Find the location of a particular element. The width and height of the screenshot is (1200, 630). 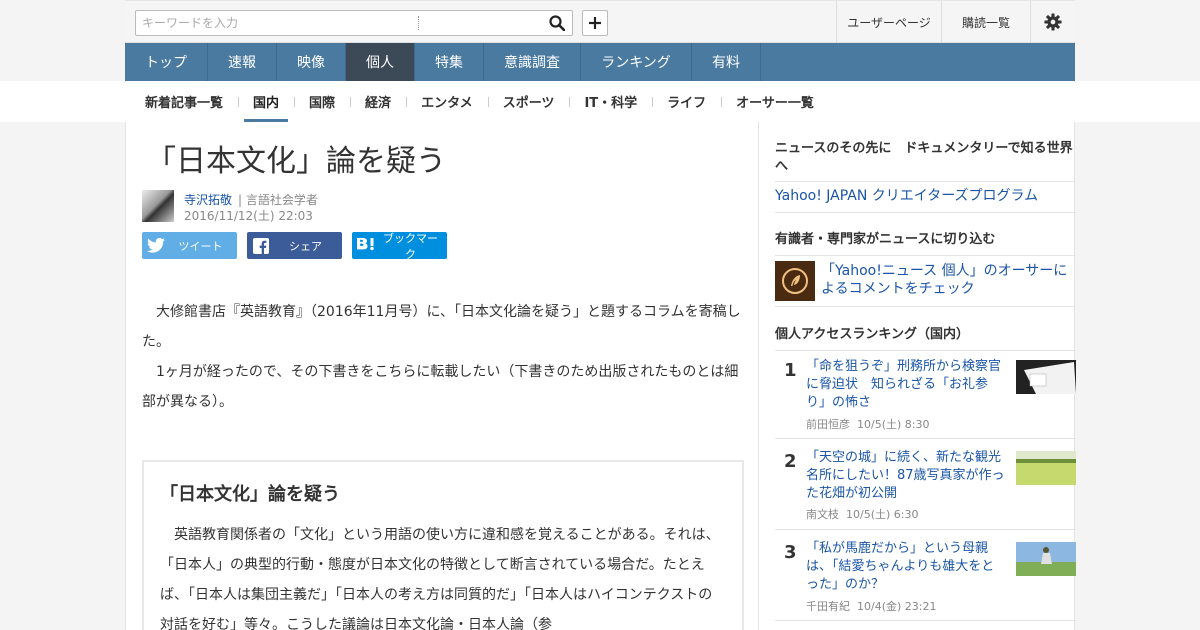

ranking-heading: 個人アクセスランキング（国内） is located at coordinates (872, 334).